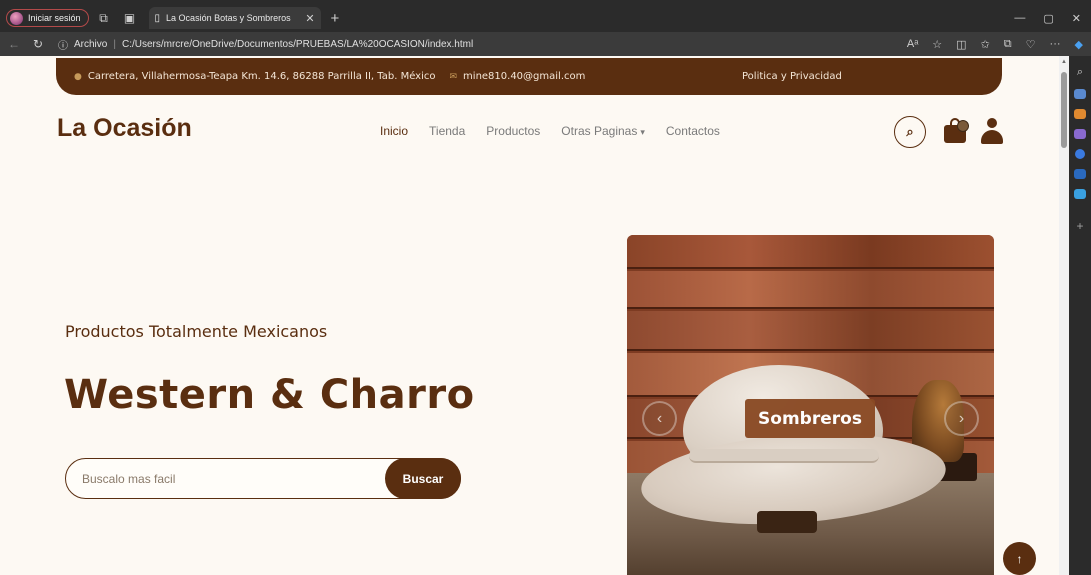  What do you see at coordinates (130, 18) in the screenshot?
I see `tab-actions-icon: ▣` at bounding box center [130, 18].